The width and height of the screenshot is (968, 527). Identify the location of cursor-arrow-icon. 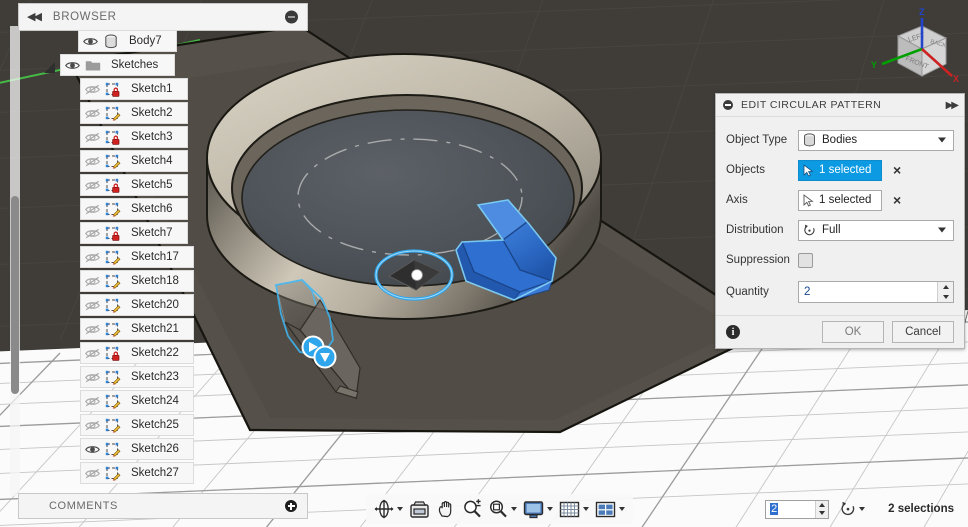
(808, 170).